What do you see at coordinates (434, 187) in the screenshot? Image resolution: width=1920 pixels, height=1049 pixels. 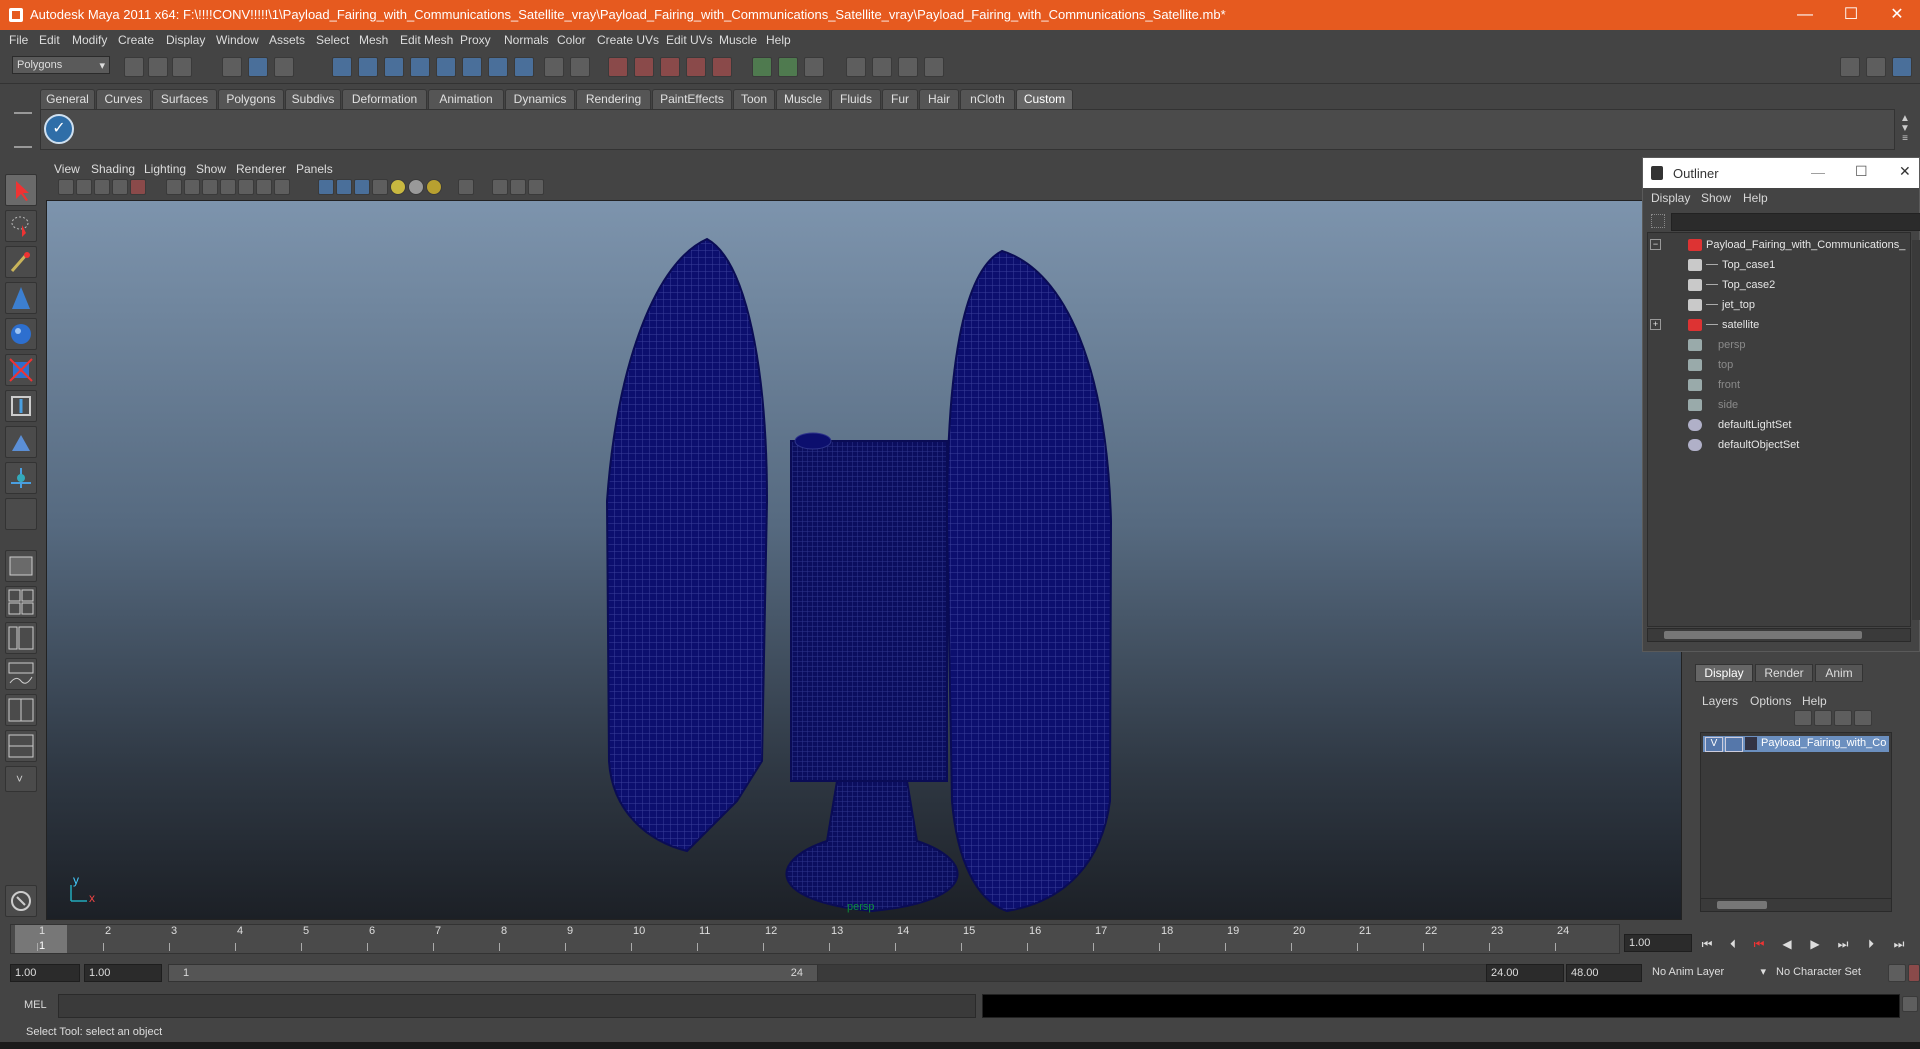 I see `high-quality-icon` at bounding box center [434, 187].